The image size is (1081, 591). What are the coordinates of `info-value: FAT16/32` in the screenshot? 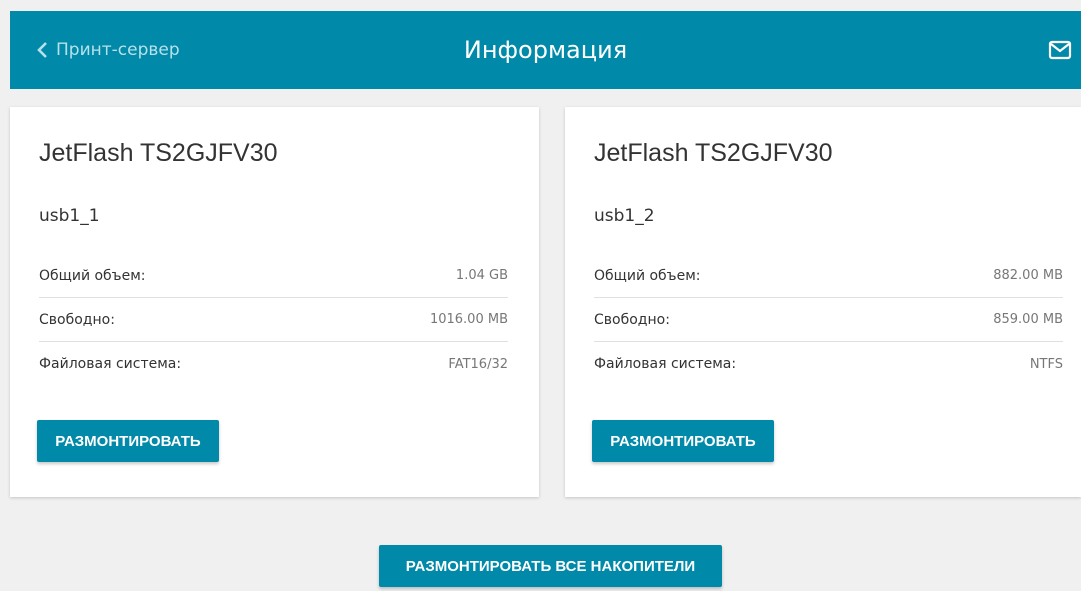 It's located at (478, 364).